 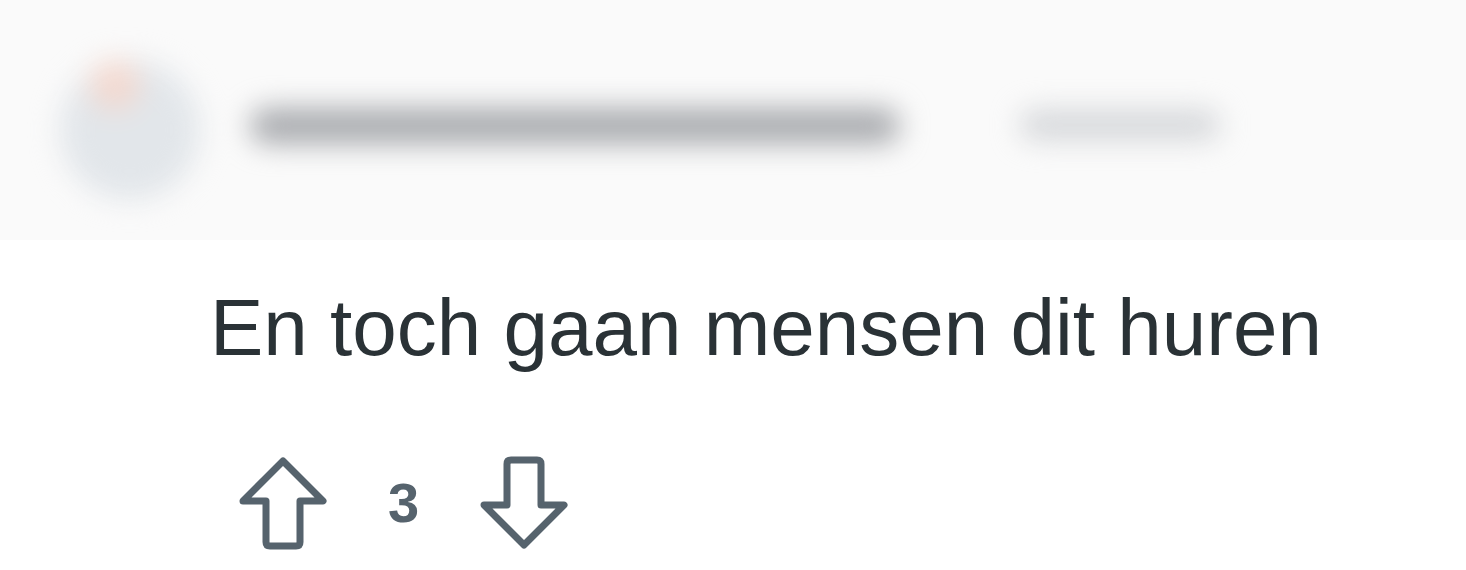 I want to click on upvote-icon, so click(x=283, y=503).